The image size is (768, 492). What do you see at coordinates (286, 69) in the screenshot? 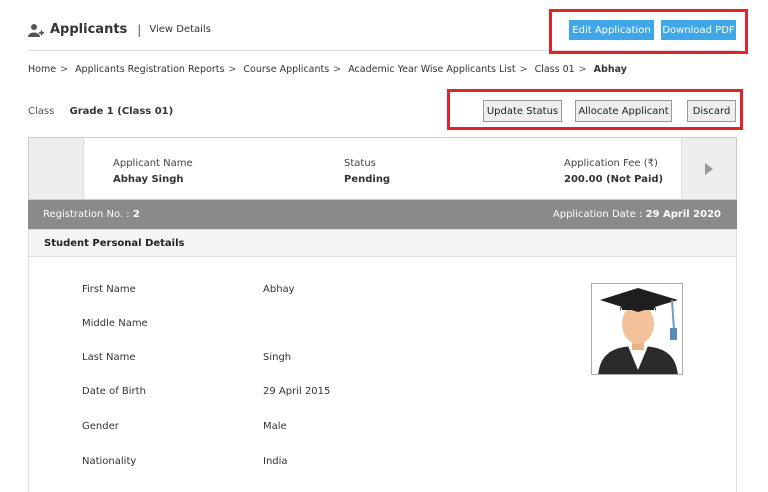
I see `breadcrumb-course-applicants: Course Applicants` at bounding box center [286, 69].